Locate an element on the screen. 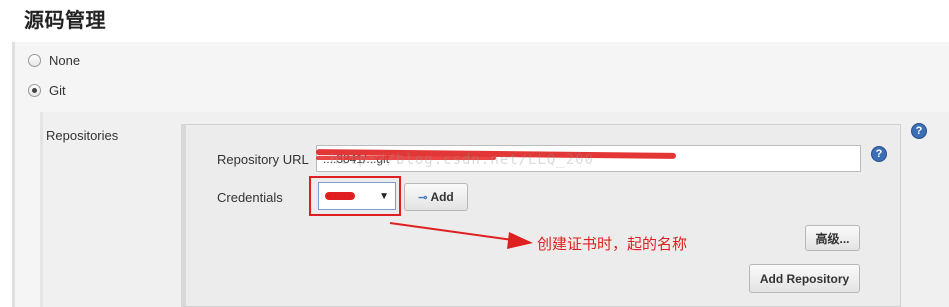 This screenshot has width=949, height=307. radio-none: None is located at coordinates (54, 60).